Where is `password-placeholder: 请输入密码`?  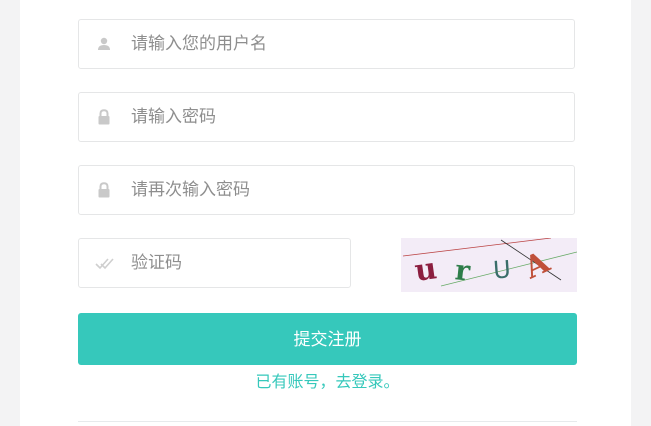
password-placeholder: 请输入密码 is located at coordinates (173, 117).